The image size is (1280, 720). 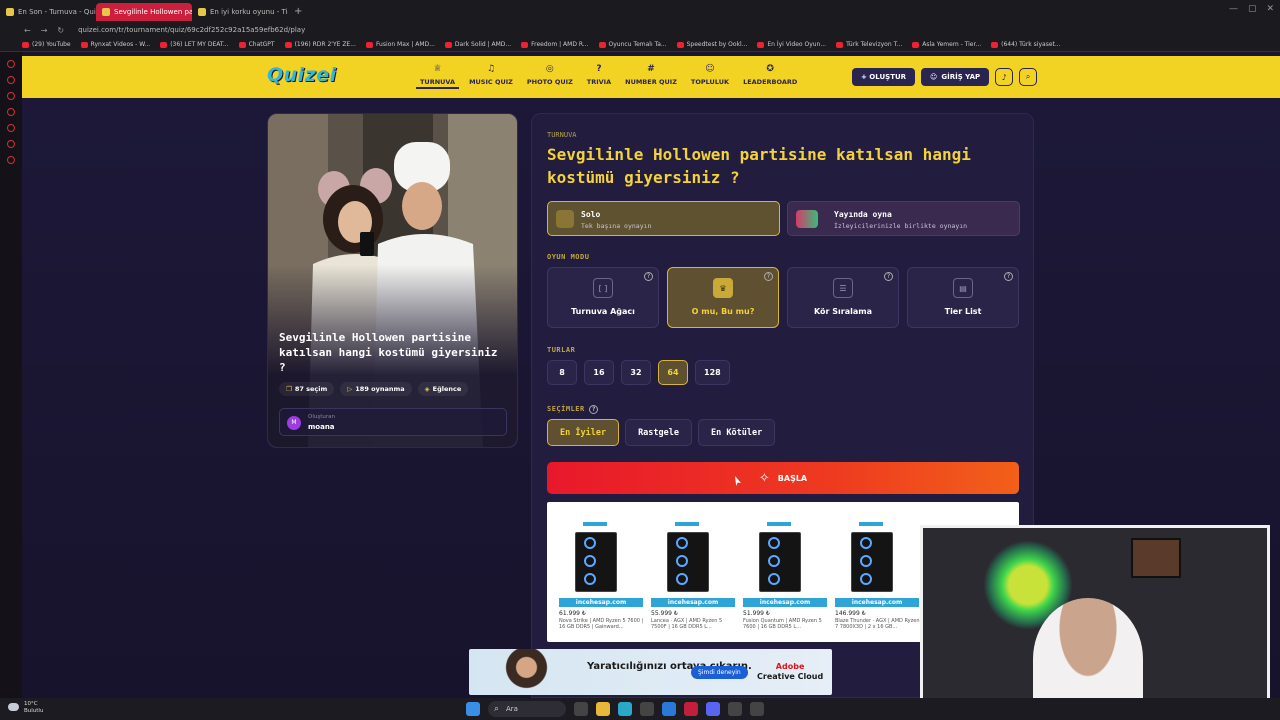 What do you see at coordinates (438, 76) in the screenshot?
I see `nav-turnuva: ♕ TURNUVA` at bounding box center [438, 76].